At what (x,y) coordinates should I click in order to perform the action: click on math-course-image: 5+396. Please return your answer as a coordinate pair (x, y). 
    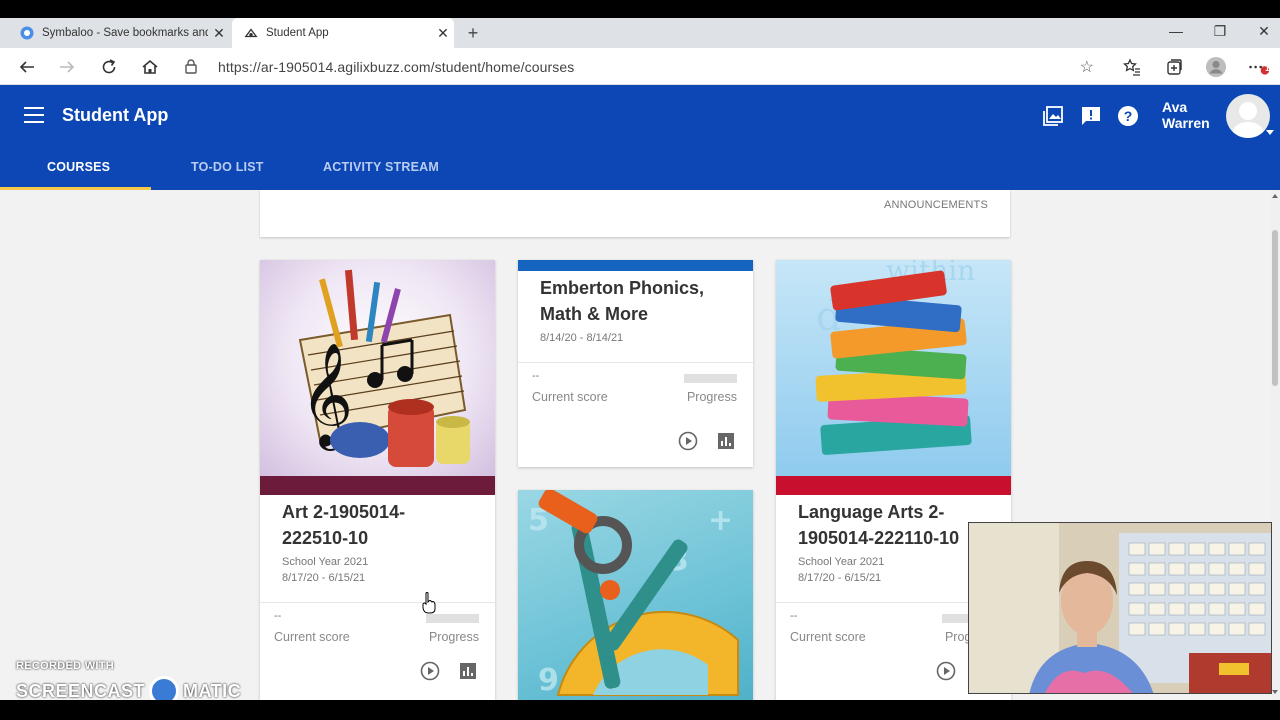
    Looking at the image, I should click on (635, 595).